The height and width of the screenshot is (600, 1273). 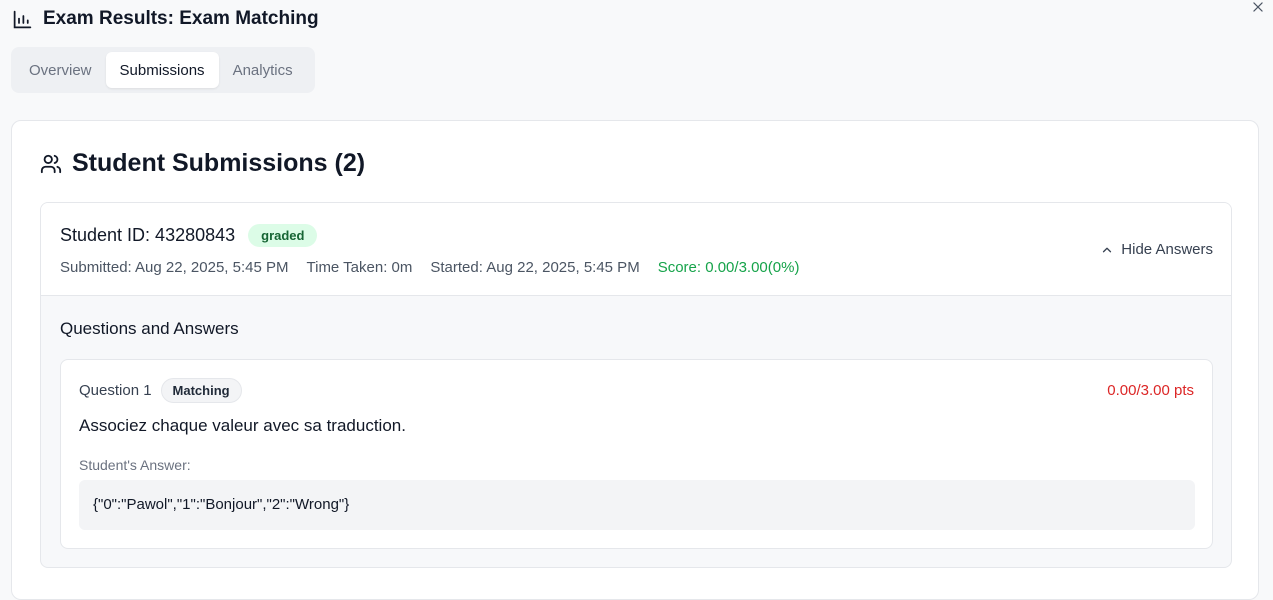 What do you see at coordinates (359, 267) in the screenshot?
I see `time-taken: Time Taken: 0m` at bounding box center [359, 267].